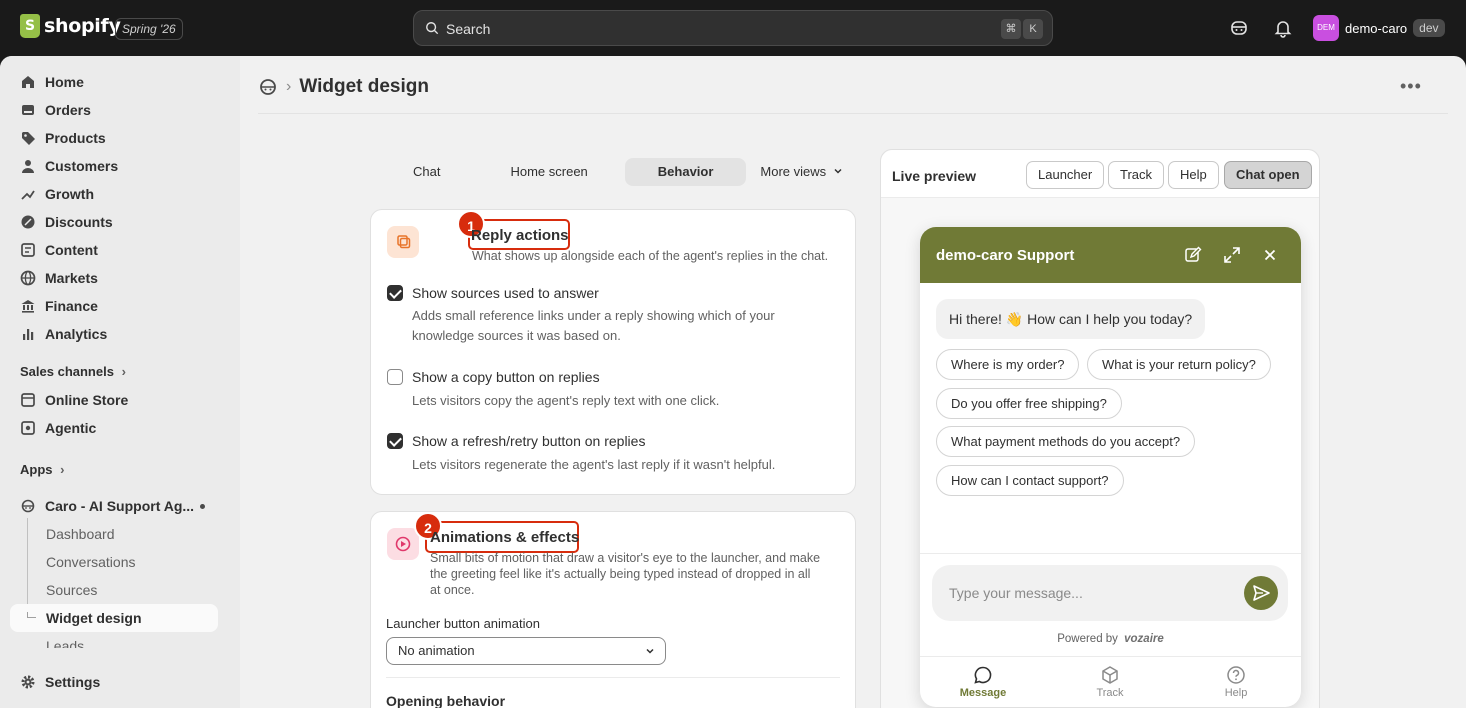  I want to click on sidebar-item-growth: Growth, so click(114, 194).